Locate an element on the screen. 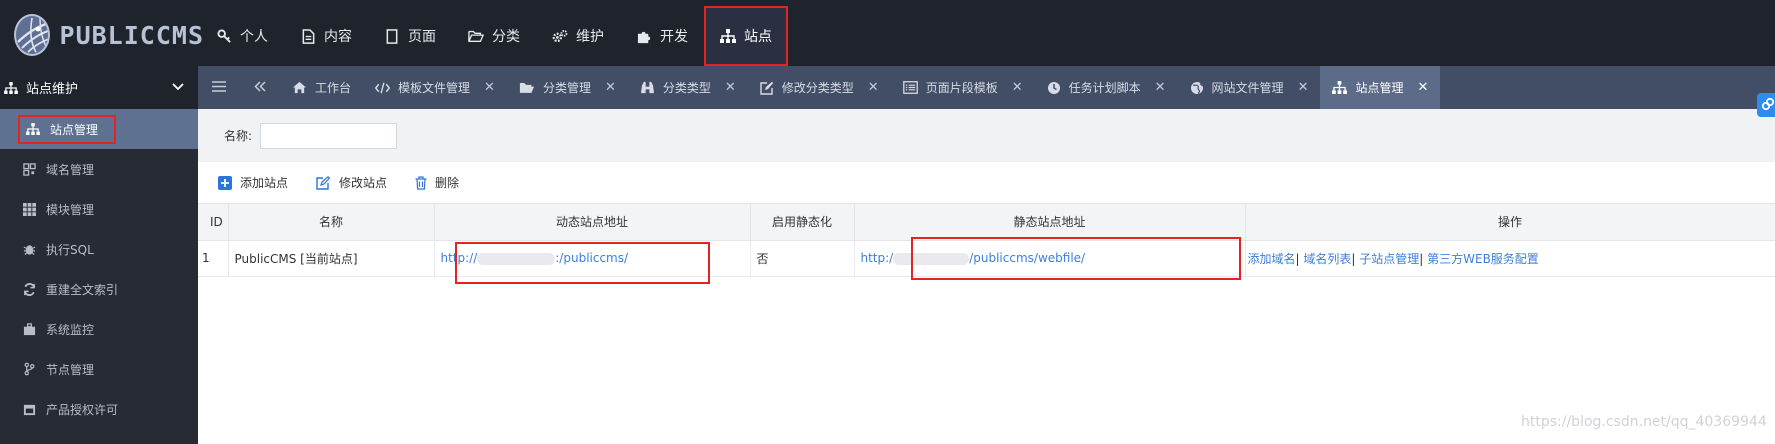 The image size is (1775, 444). sidebar-item-module-management: 模块管理 is located at coordinates (99, 209).